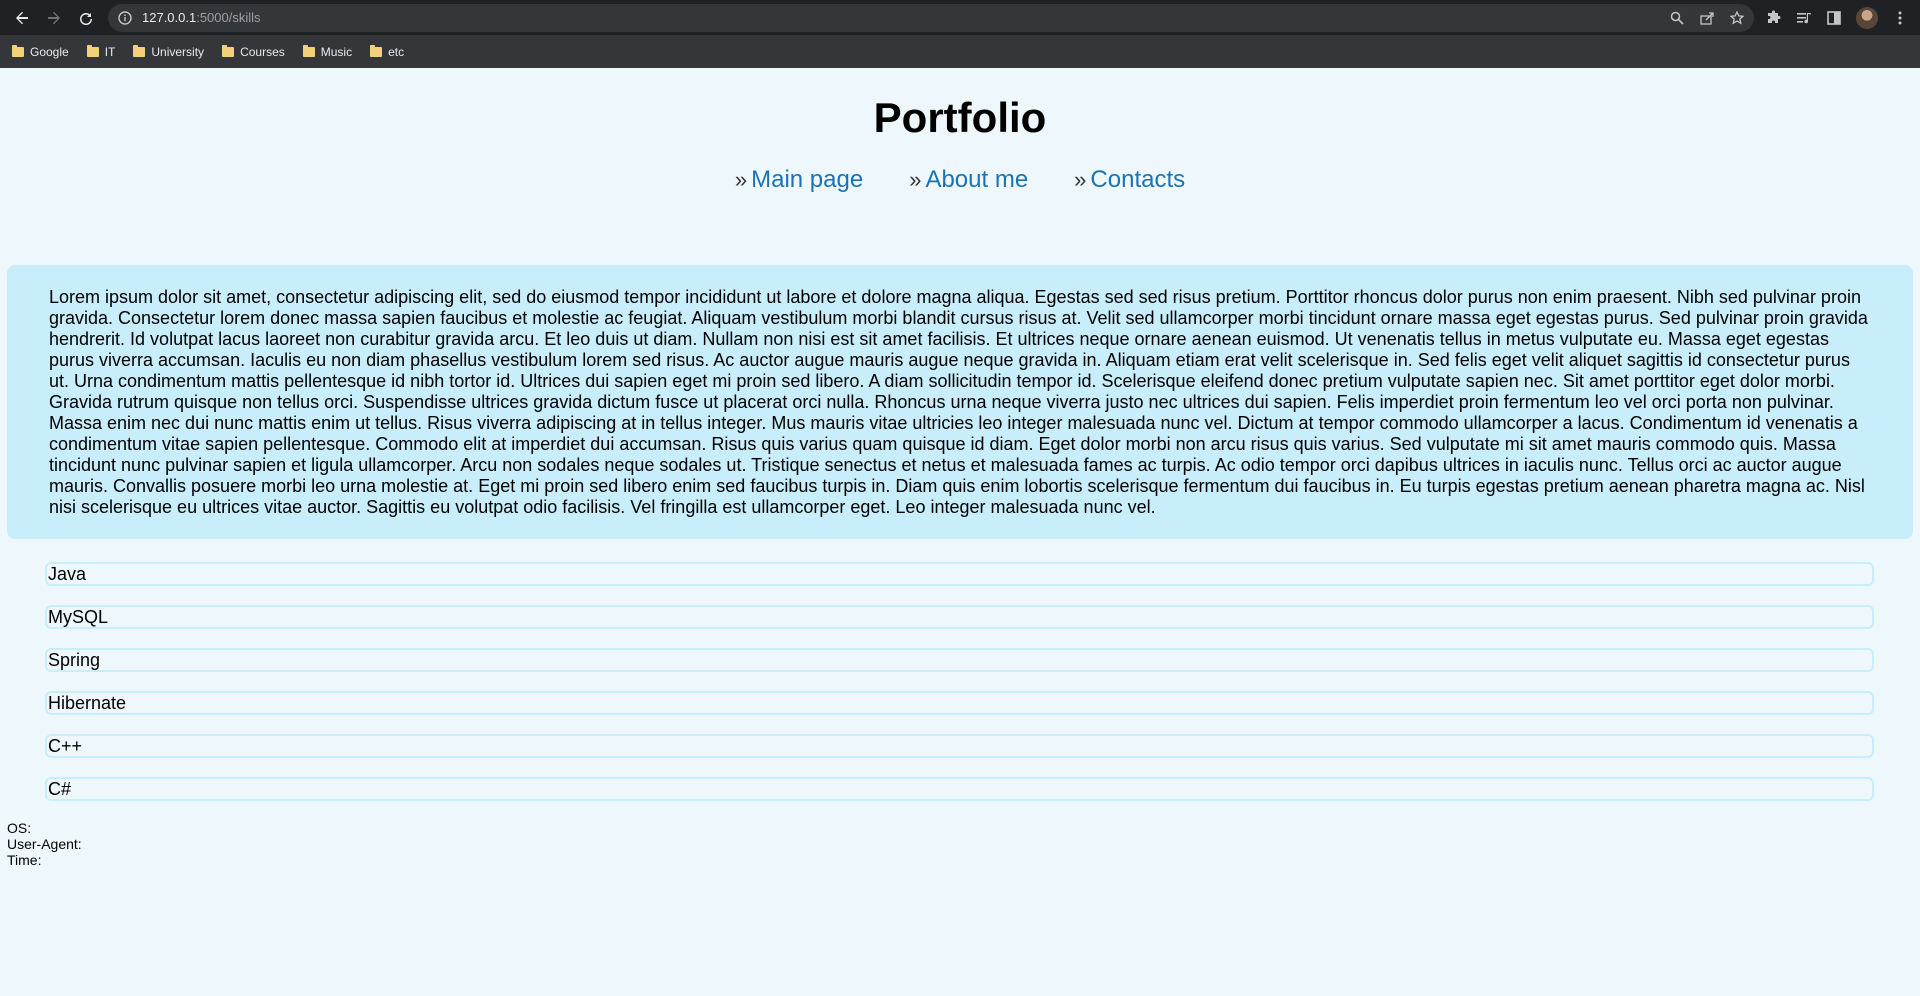 This screenshot has width=1920, height=996. What do you see at coordinates (959, 617) in the screenshot?
I see `skill-item: MySQL` at bounding box center [959, 617].